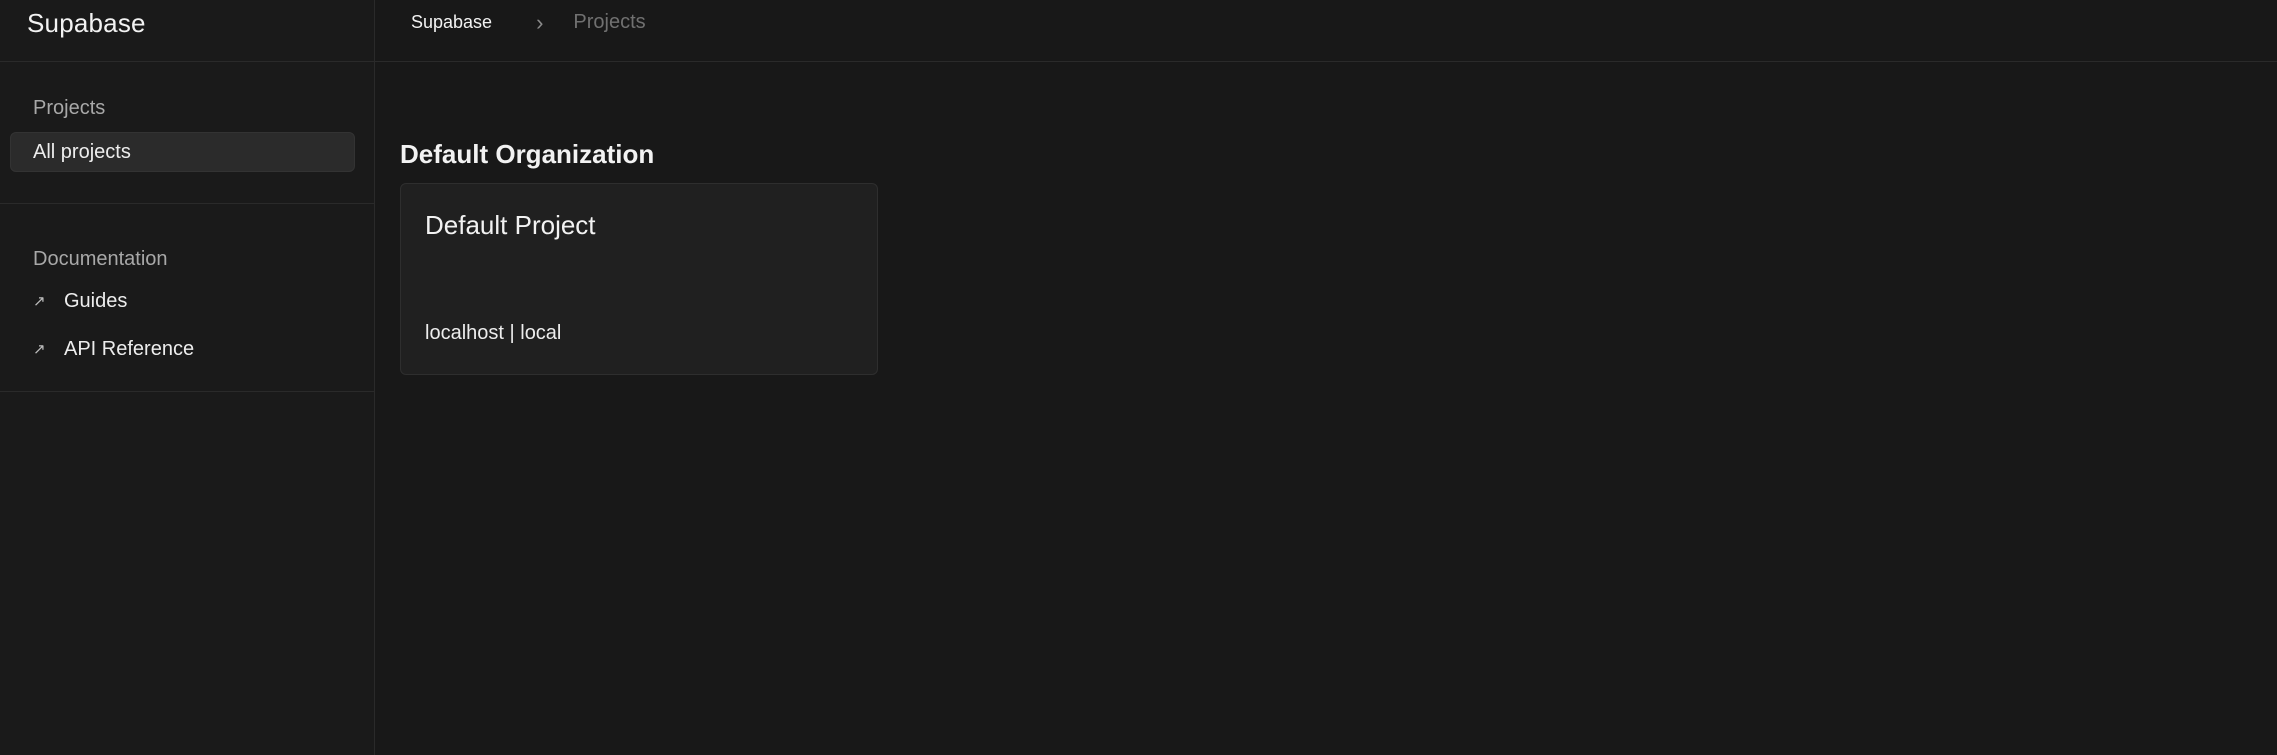 Image resolution: width=2277 pixels, height=755 pixels. What do you see at coordinates (82, 151) in the screenshot?
I see `sidebar-item-label: All projects` at bounding box center [82, 151].